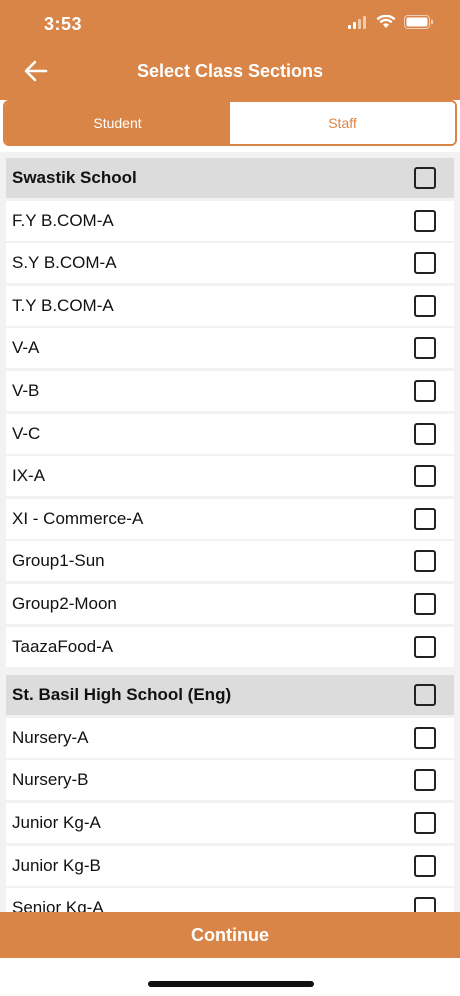 The image size is (460, 996). What do you see at coordinates (230, 433) in the screenshot?
I see `list-item: V-C` at bounding box center [230, 433].